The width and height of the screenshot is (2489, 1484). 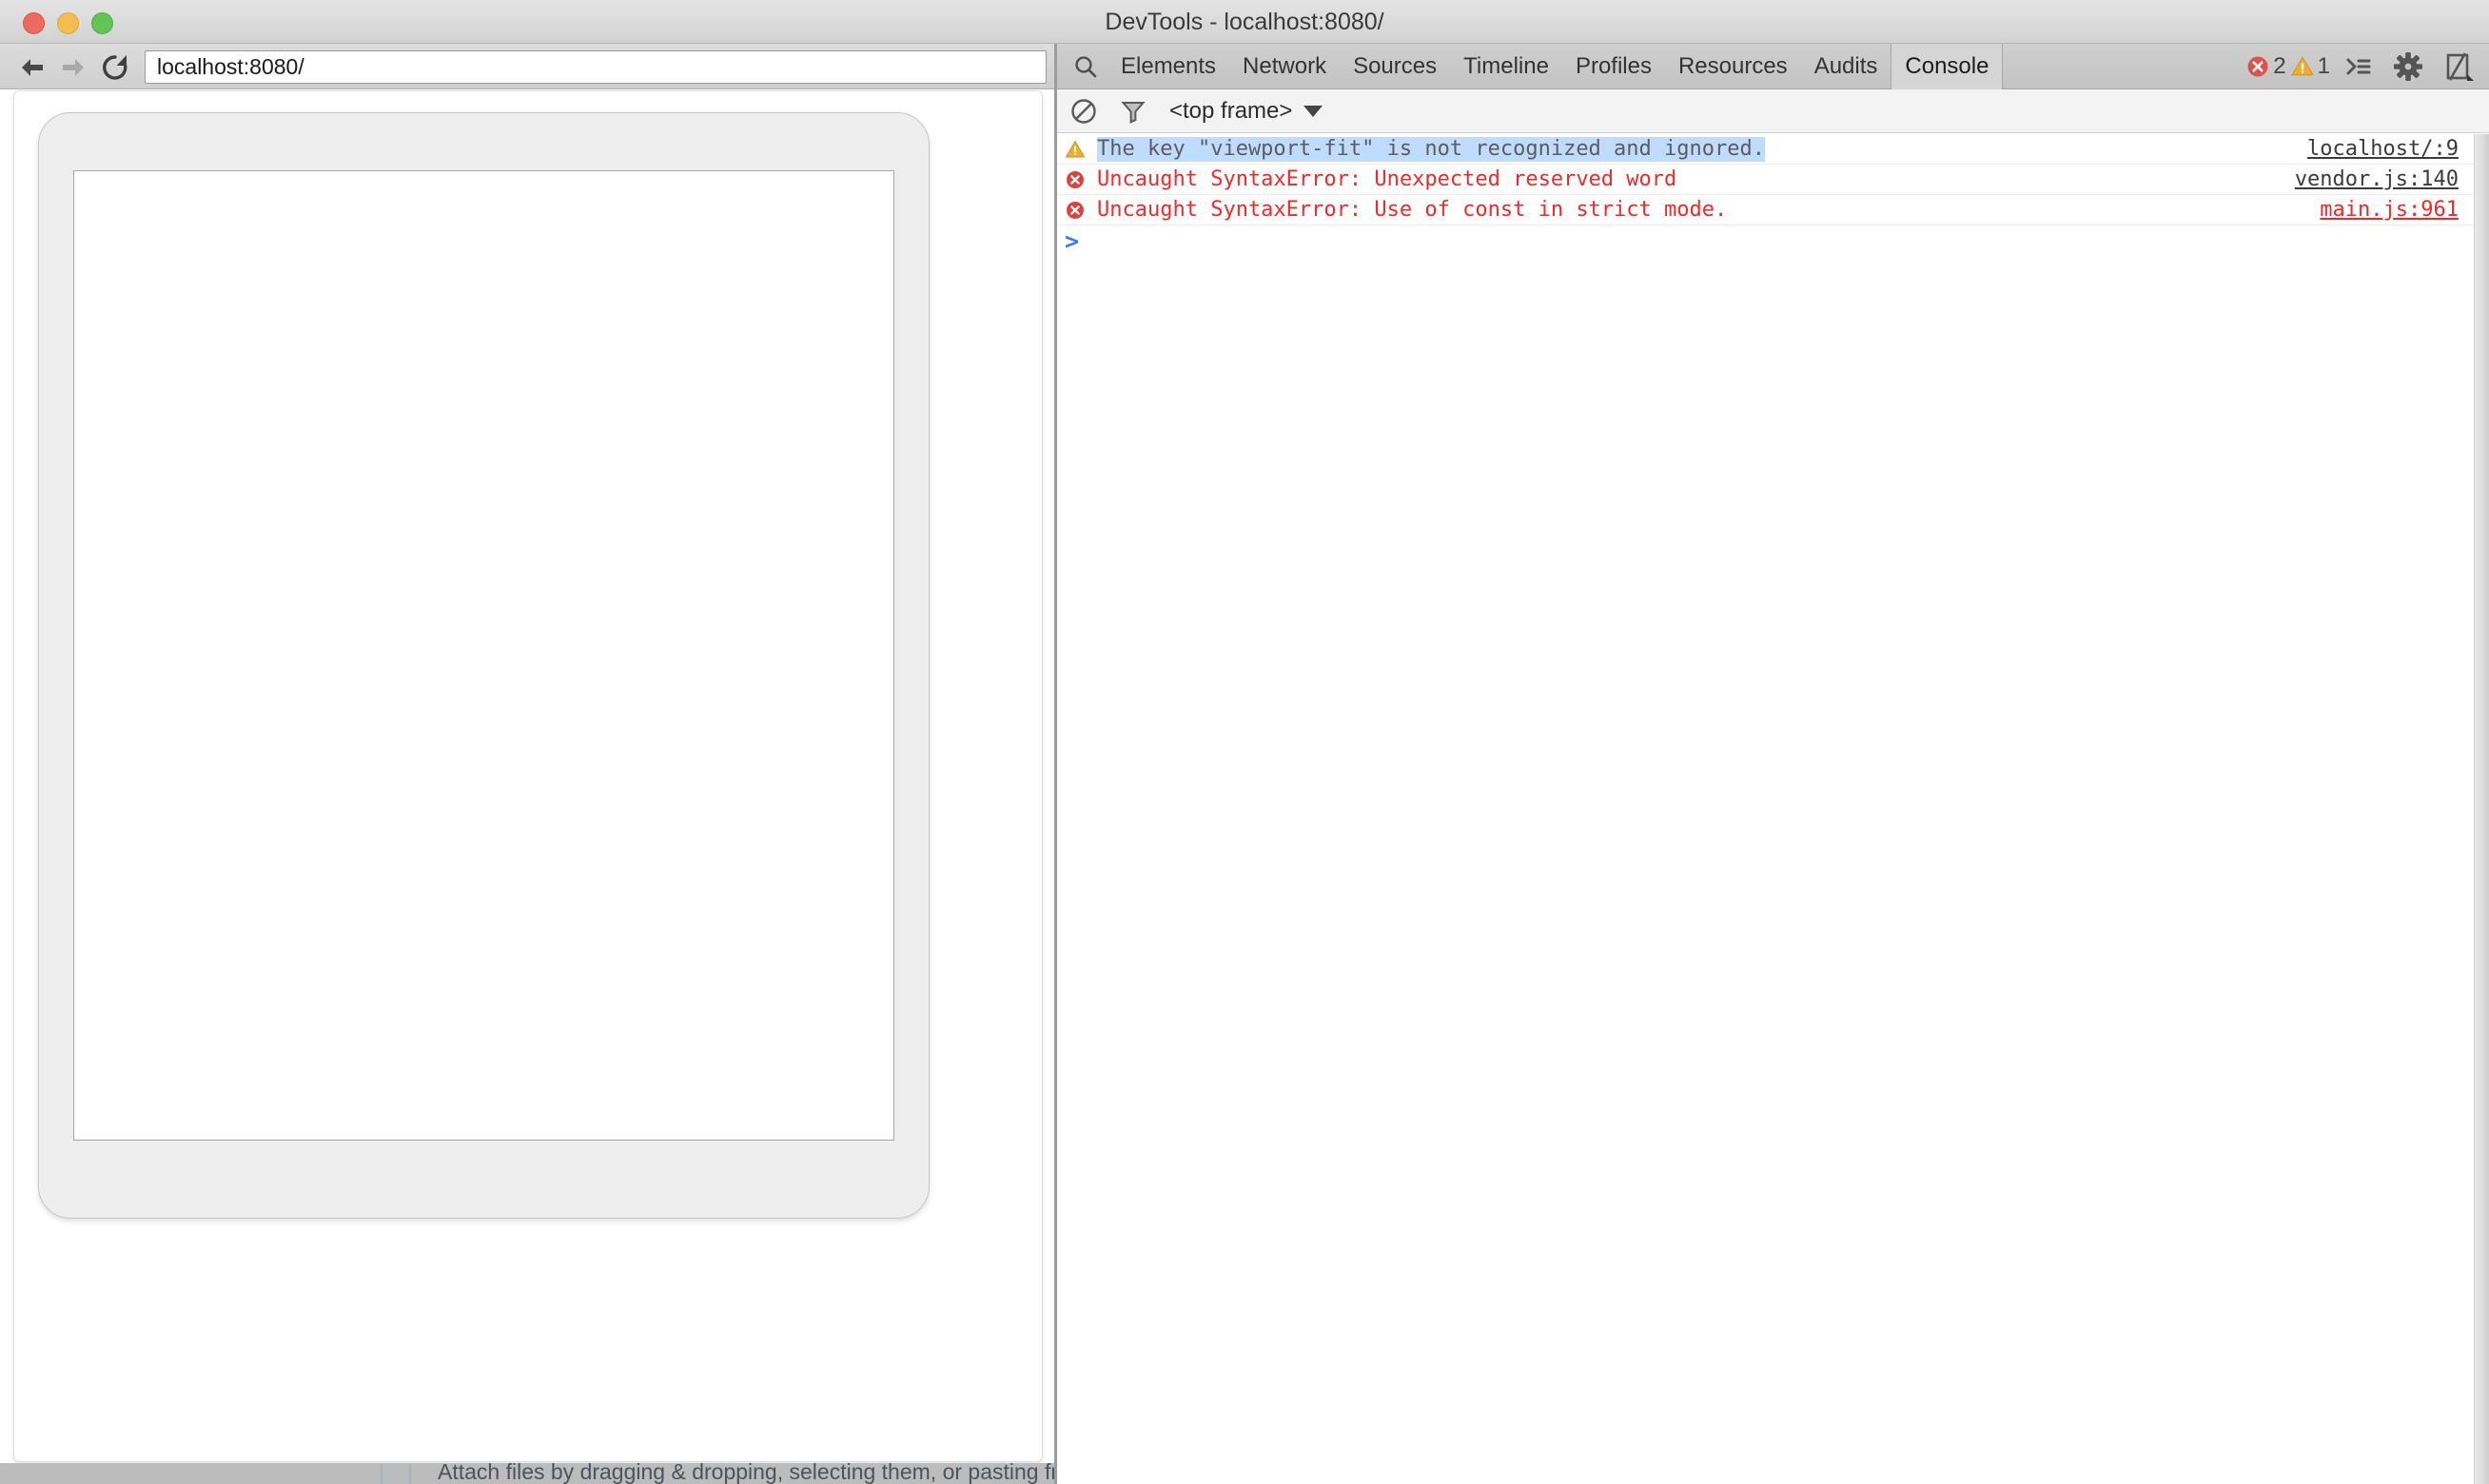 What do you see at coordinates (596, 67) in the screenshot?
I see `address-bar-input: localhost:8080/` at bounding box center [596, 67].